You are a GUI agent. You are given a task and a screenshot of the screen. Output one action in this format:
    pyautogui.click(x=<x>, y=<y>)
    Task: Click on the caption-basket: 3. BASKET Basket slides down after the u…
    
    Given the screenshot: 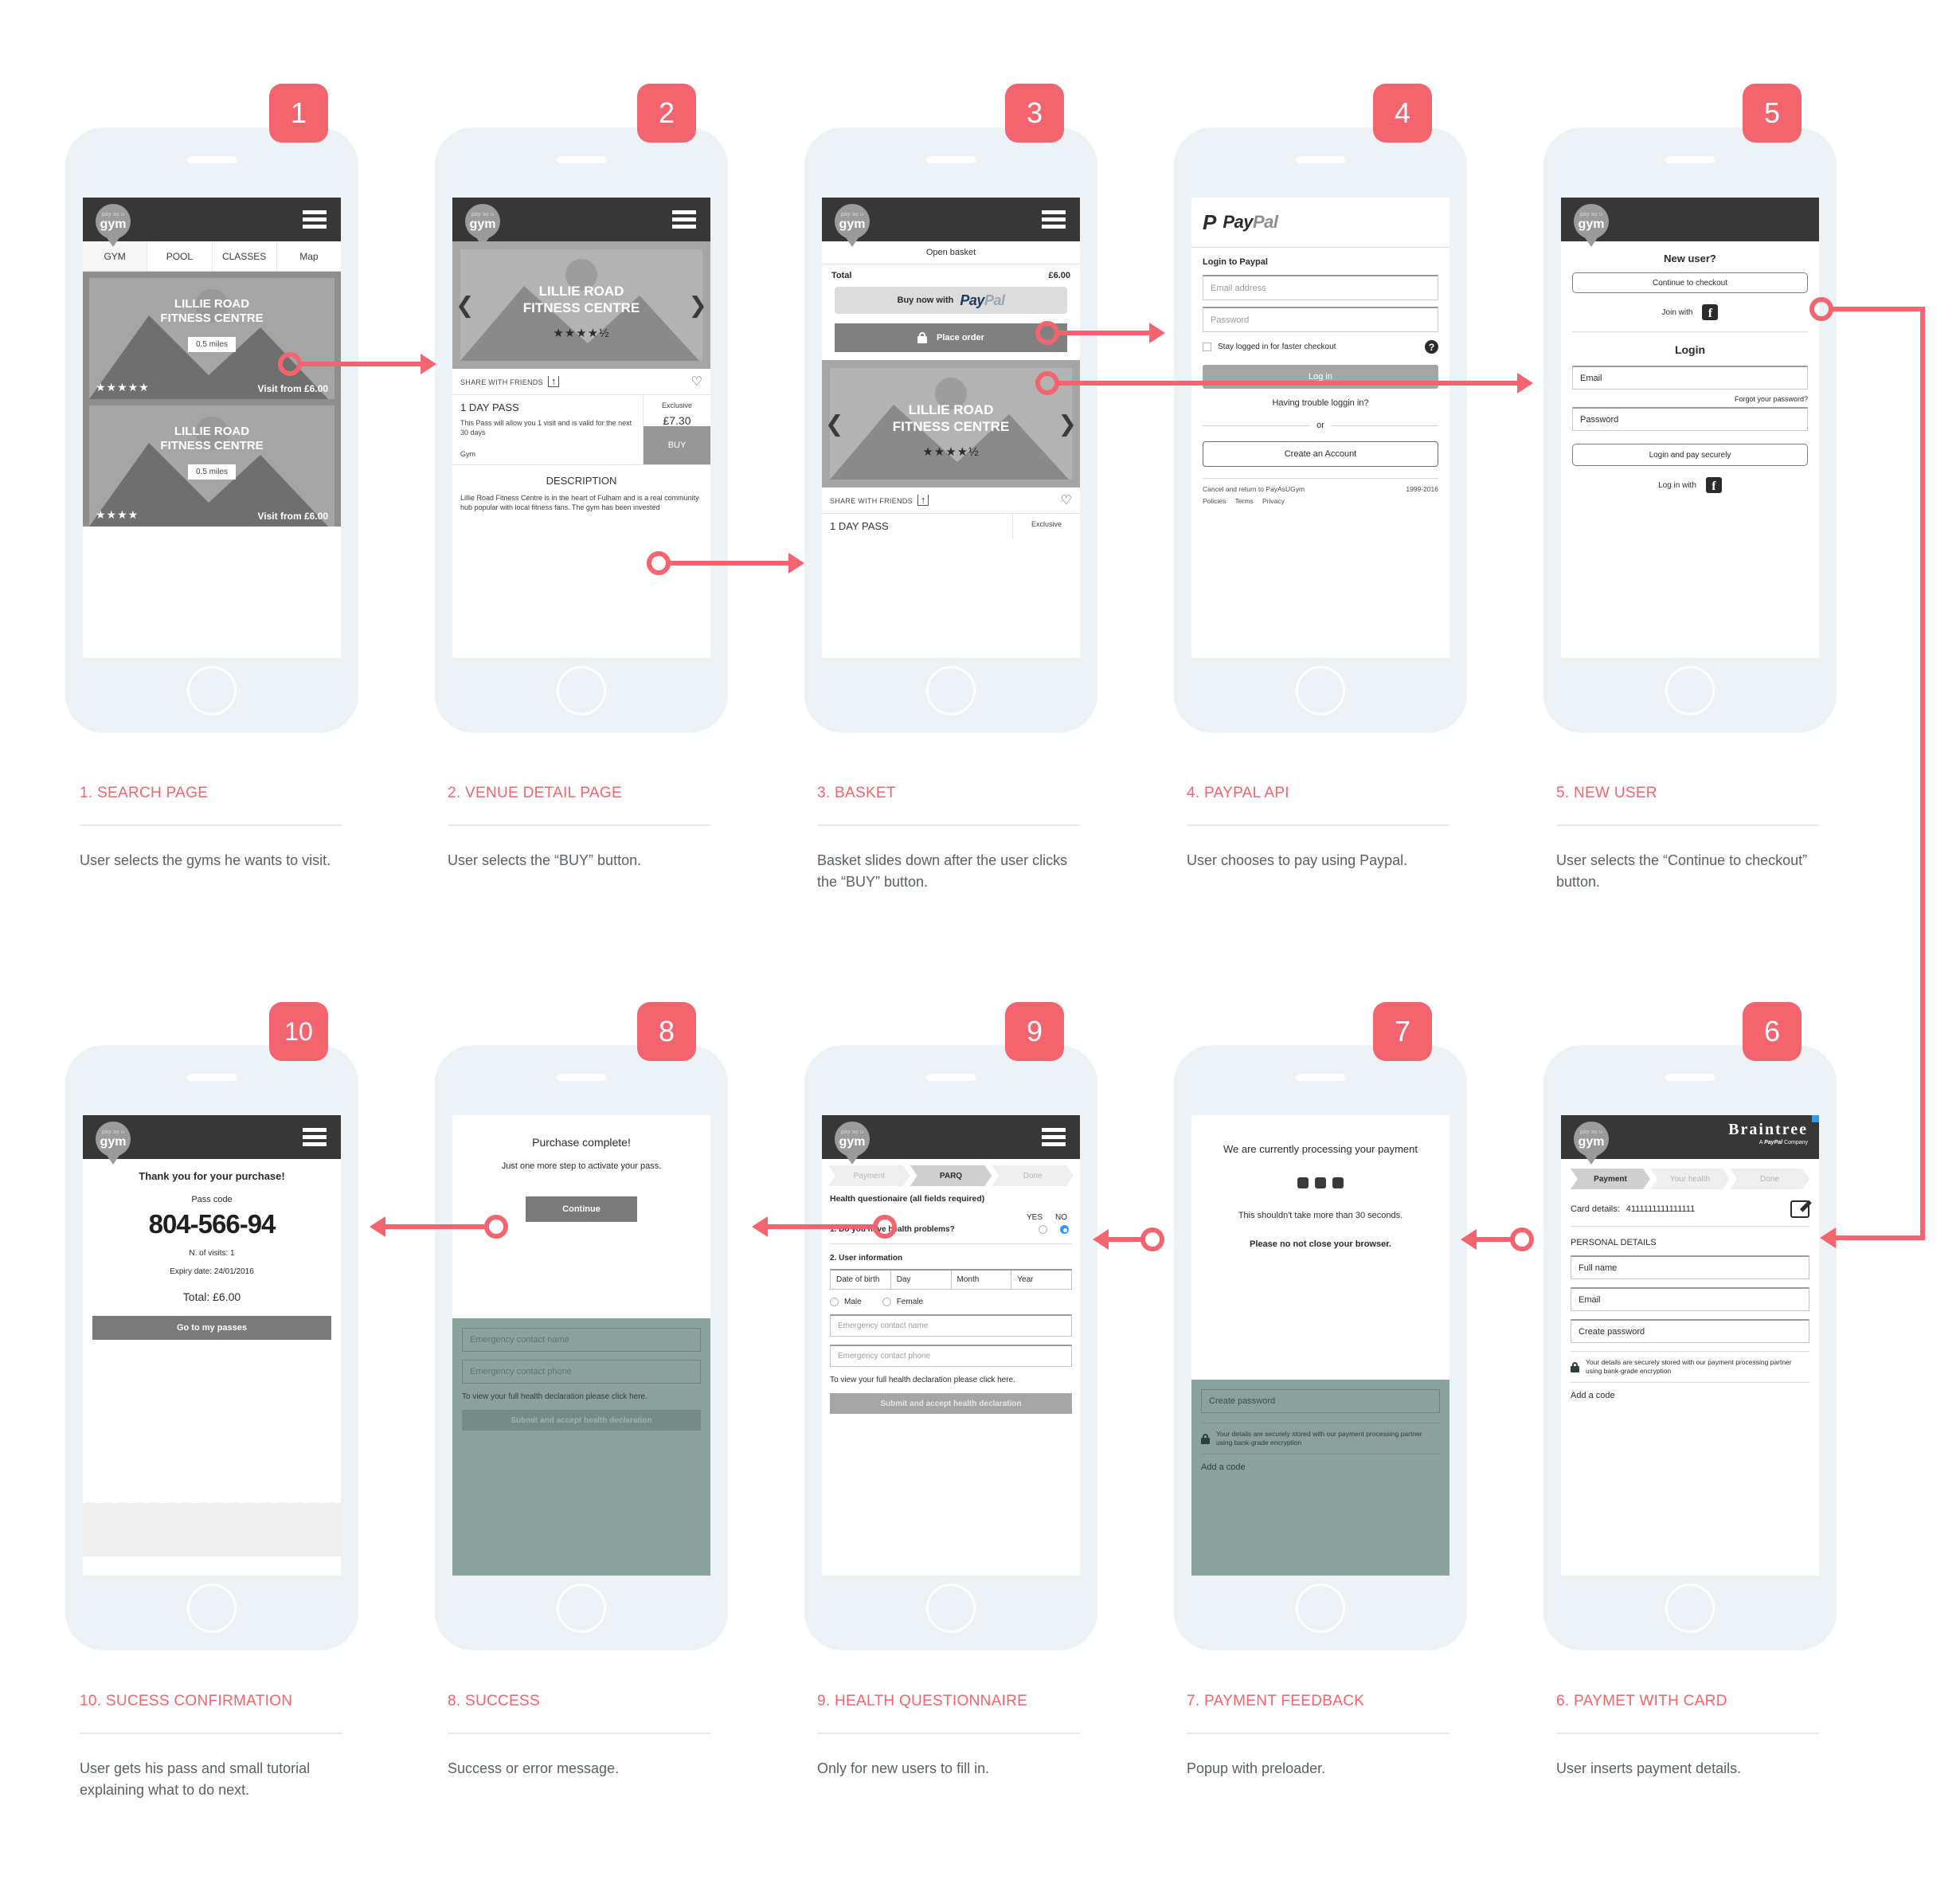 What is the action you would take?
    pyautogui.click(x=949, y=839)
    